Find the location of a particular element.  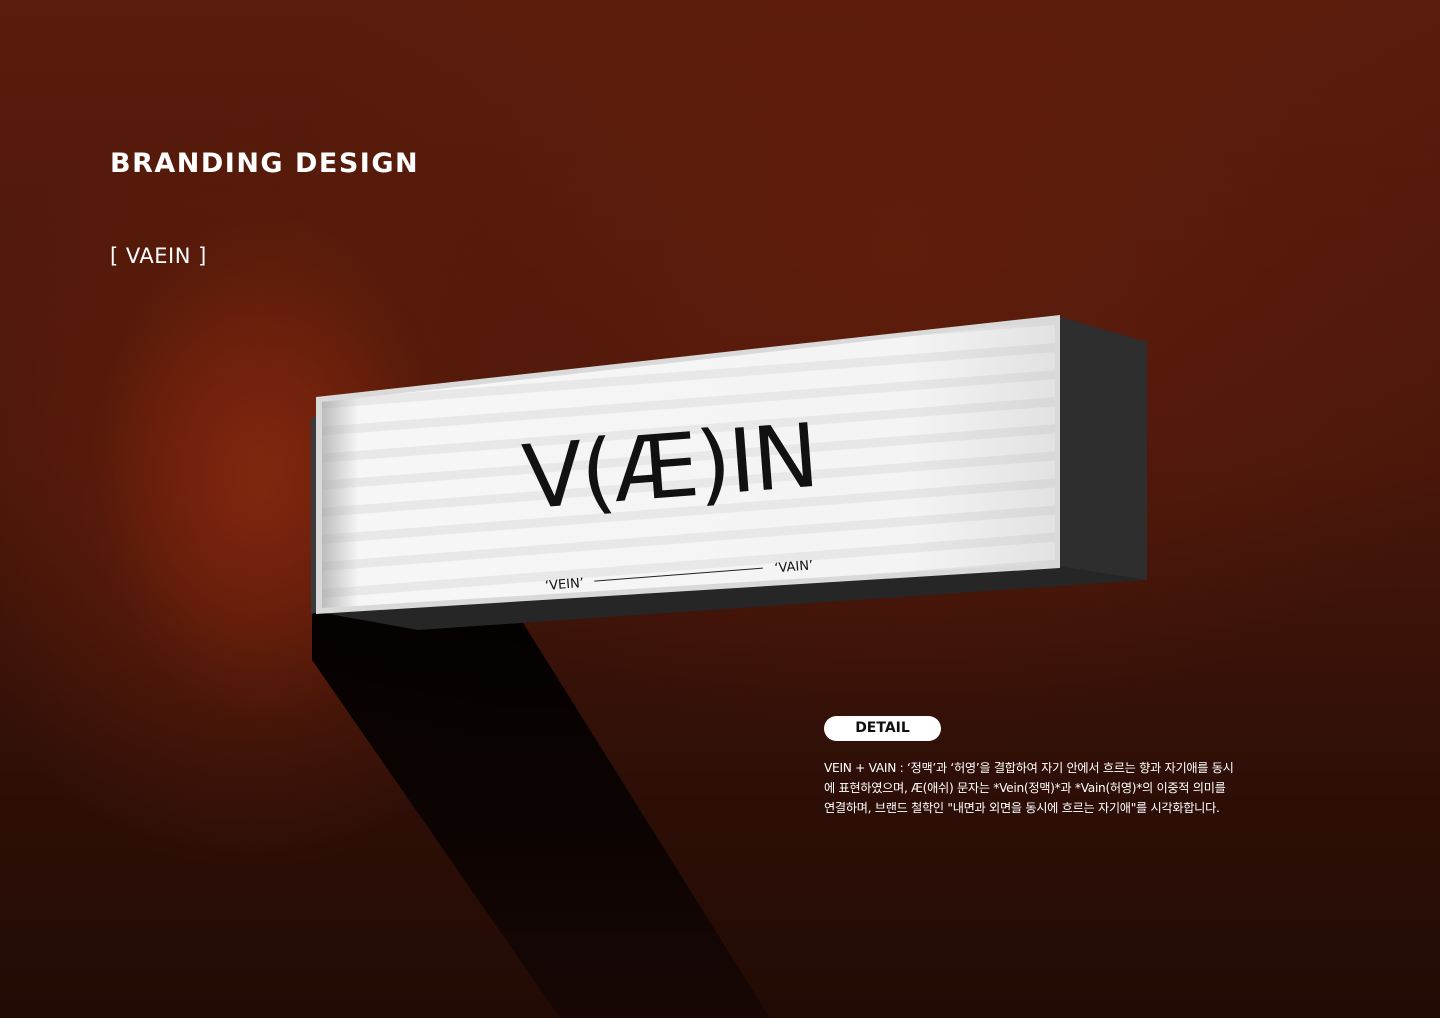

sign-shadow is located at coordinates (541, 815).